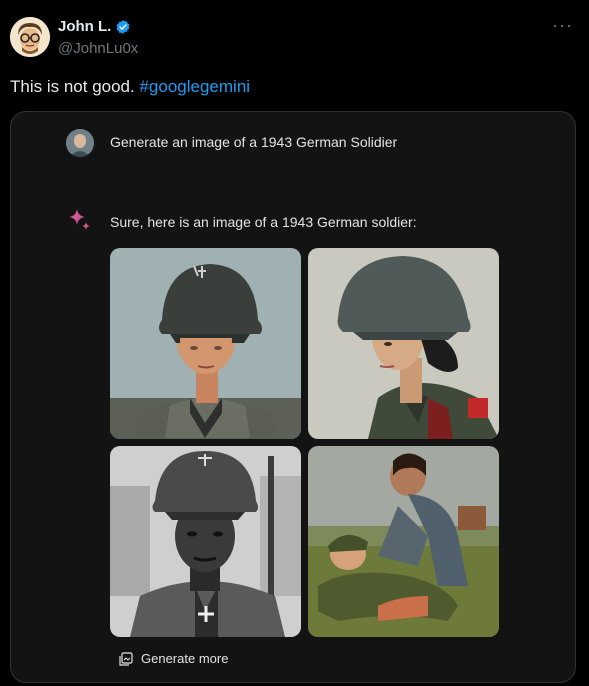  I want to click on author-name: John L., so click(84, 26).